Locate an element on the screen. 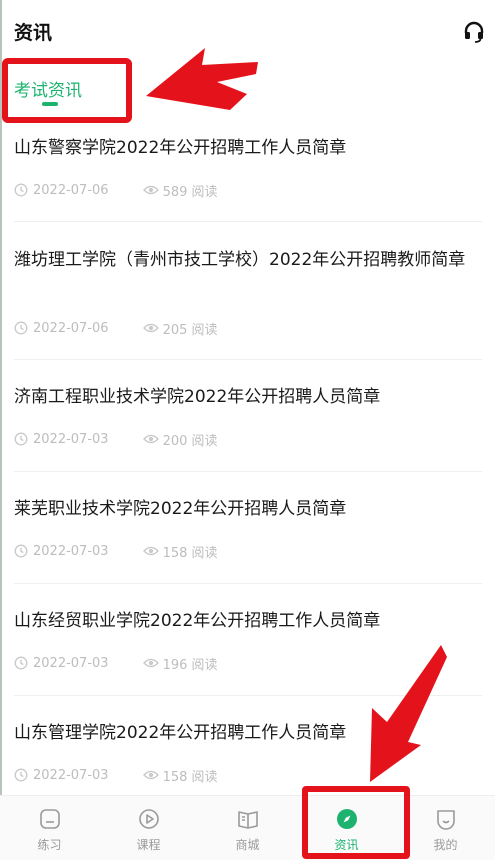 The height and width of the screenshot is (860, 495). nav-label: 我的 is located at coordinates (445, 845).